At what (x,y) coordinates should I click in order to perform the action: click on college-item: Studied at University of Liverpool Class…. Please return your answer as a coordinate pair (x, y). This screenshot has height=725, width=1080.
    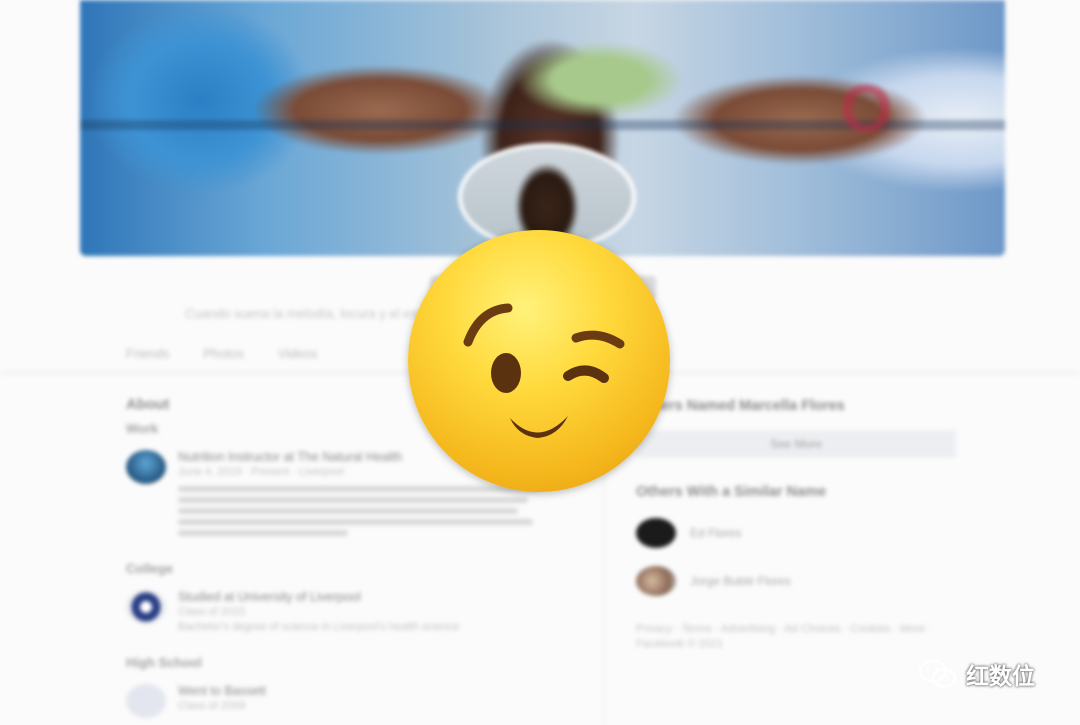
    Looking at the image, I should click on (346, 612).